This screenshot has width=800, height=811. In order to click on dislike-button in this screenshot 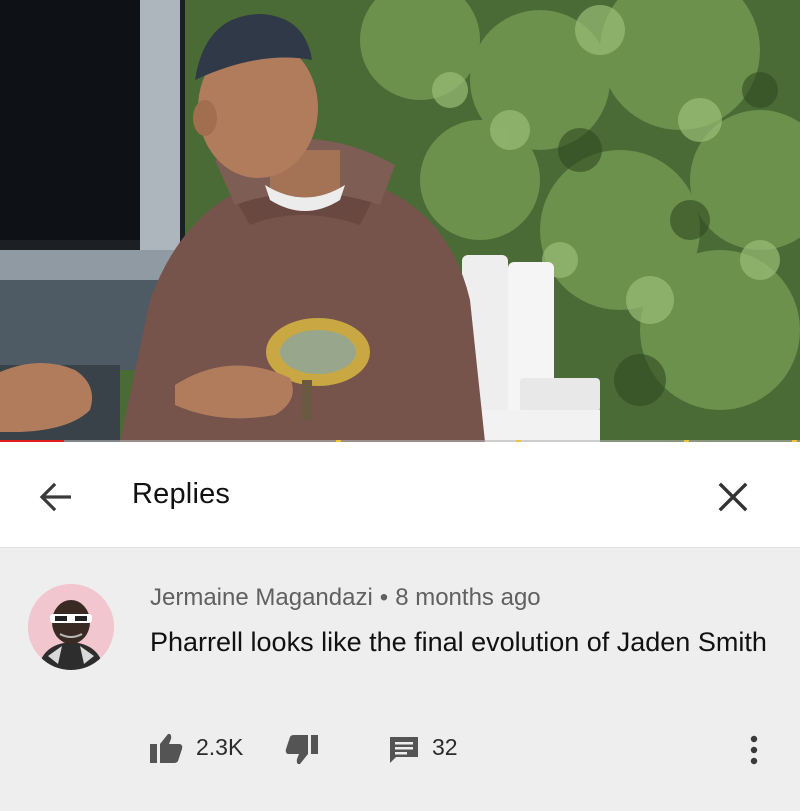, I will do `click(302, 750)`.